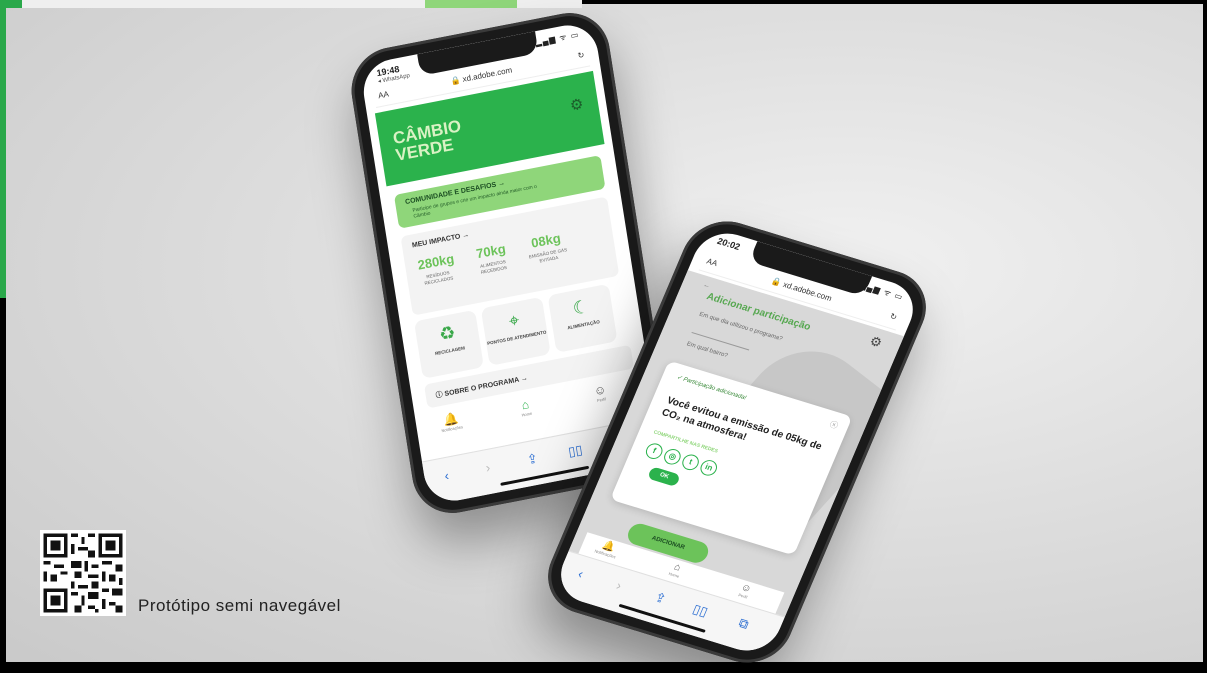 The height and width of the screenshot is (673, 1207). Describe the element at coordinates (526, 407) in the screenshot. I see `tab-home: ⌂ Home` at that location.